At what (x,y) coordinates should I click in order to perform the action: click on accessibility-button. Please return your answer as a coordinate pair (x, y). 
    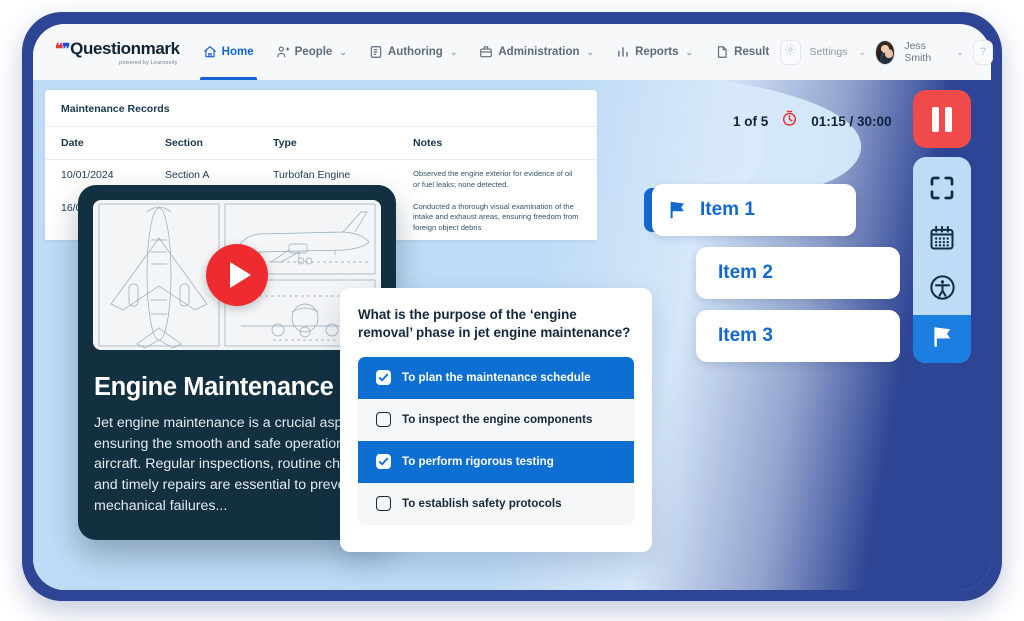
    Looking at the image, I should click on (942, 290).